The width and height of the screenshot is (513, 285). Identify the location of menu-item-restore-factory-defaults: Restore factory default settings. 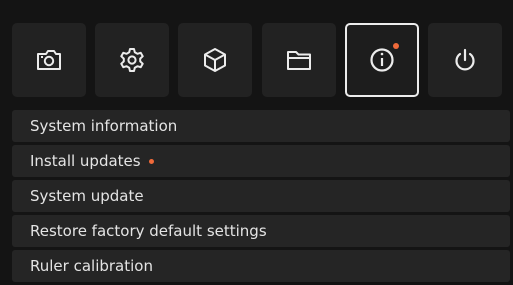
(261, 231).